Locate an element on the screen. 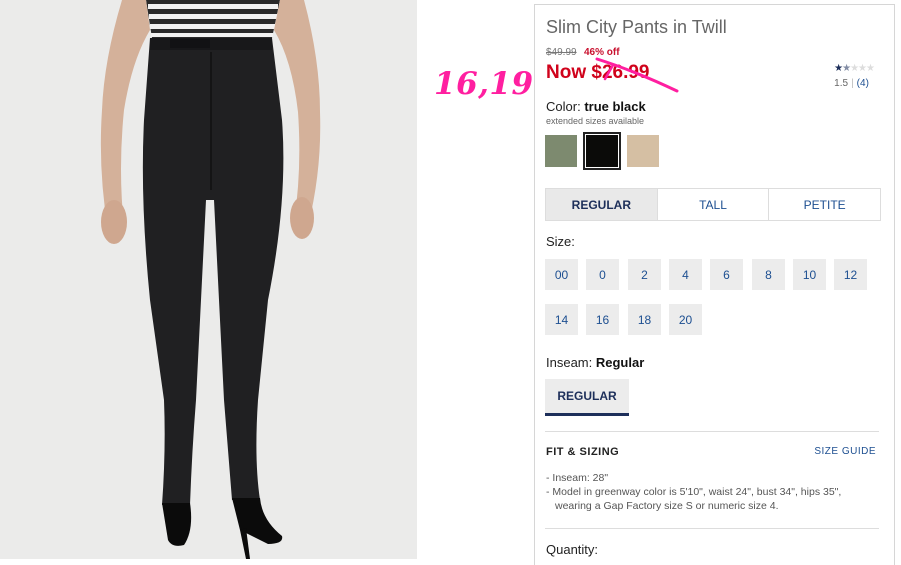  inseam-selection: Inseam: Regular is located at coordinates (595, 362).